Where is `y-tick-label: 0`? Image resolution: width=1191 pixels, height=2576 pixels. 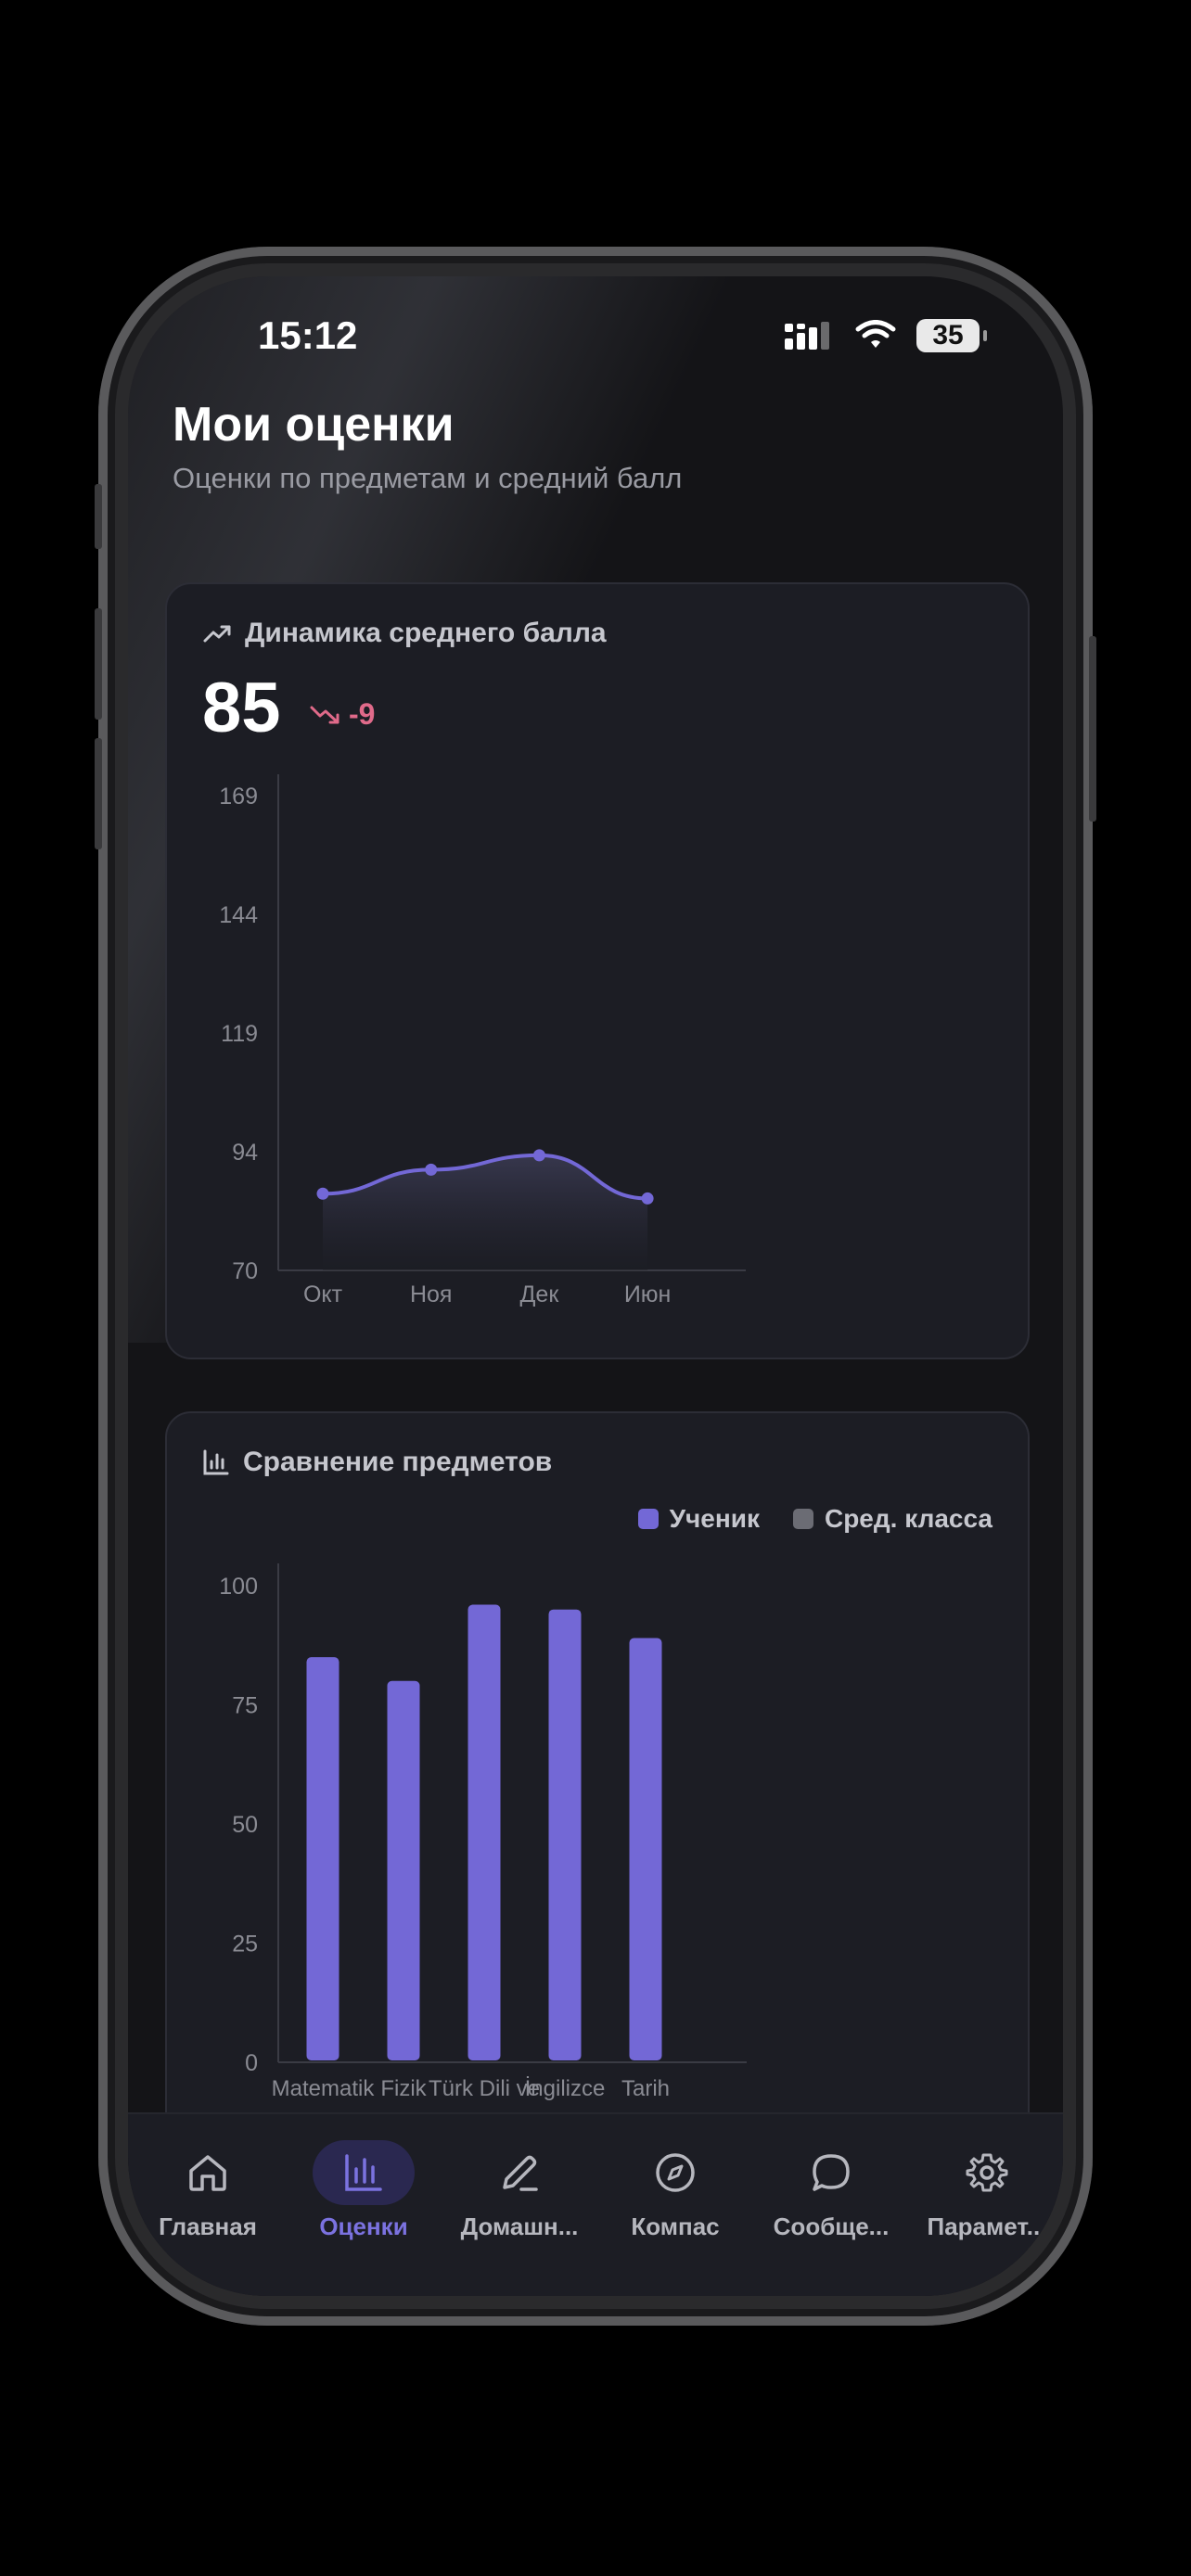 y-tick-label: 0 is located at coordinates (251, 2063).